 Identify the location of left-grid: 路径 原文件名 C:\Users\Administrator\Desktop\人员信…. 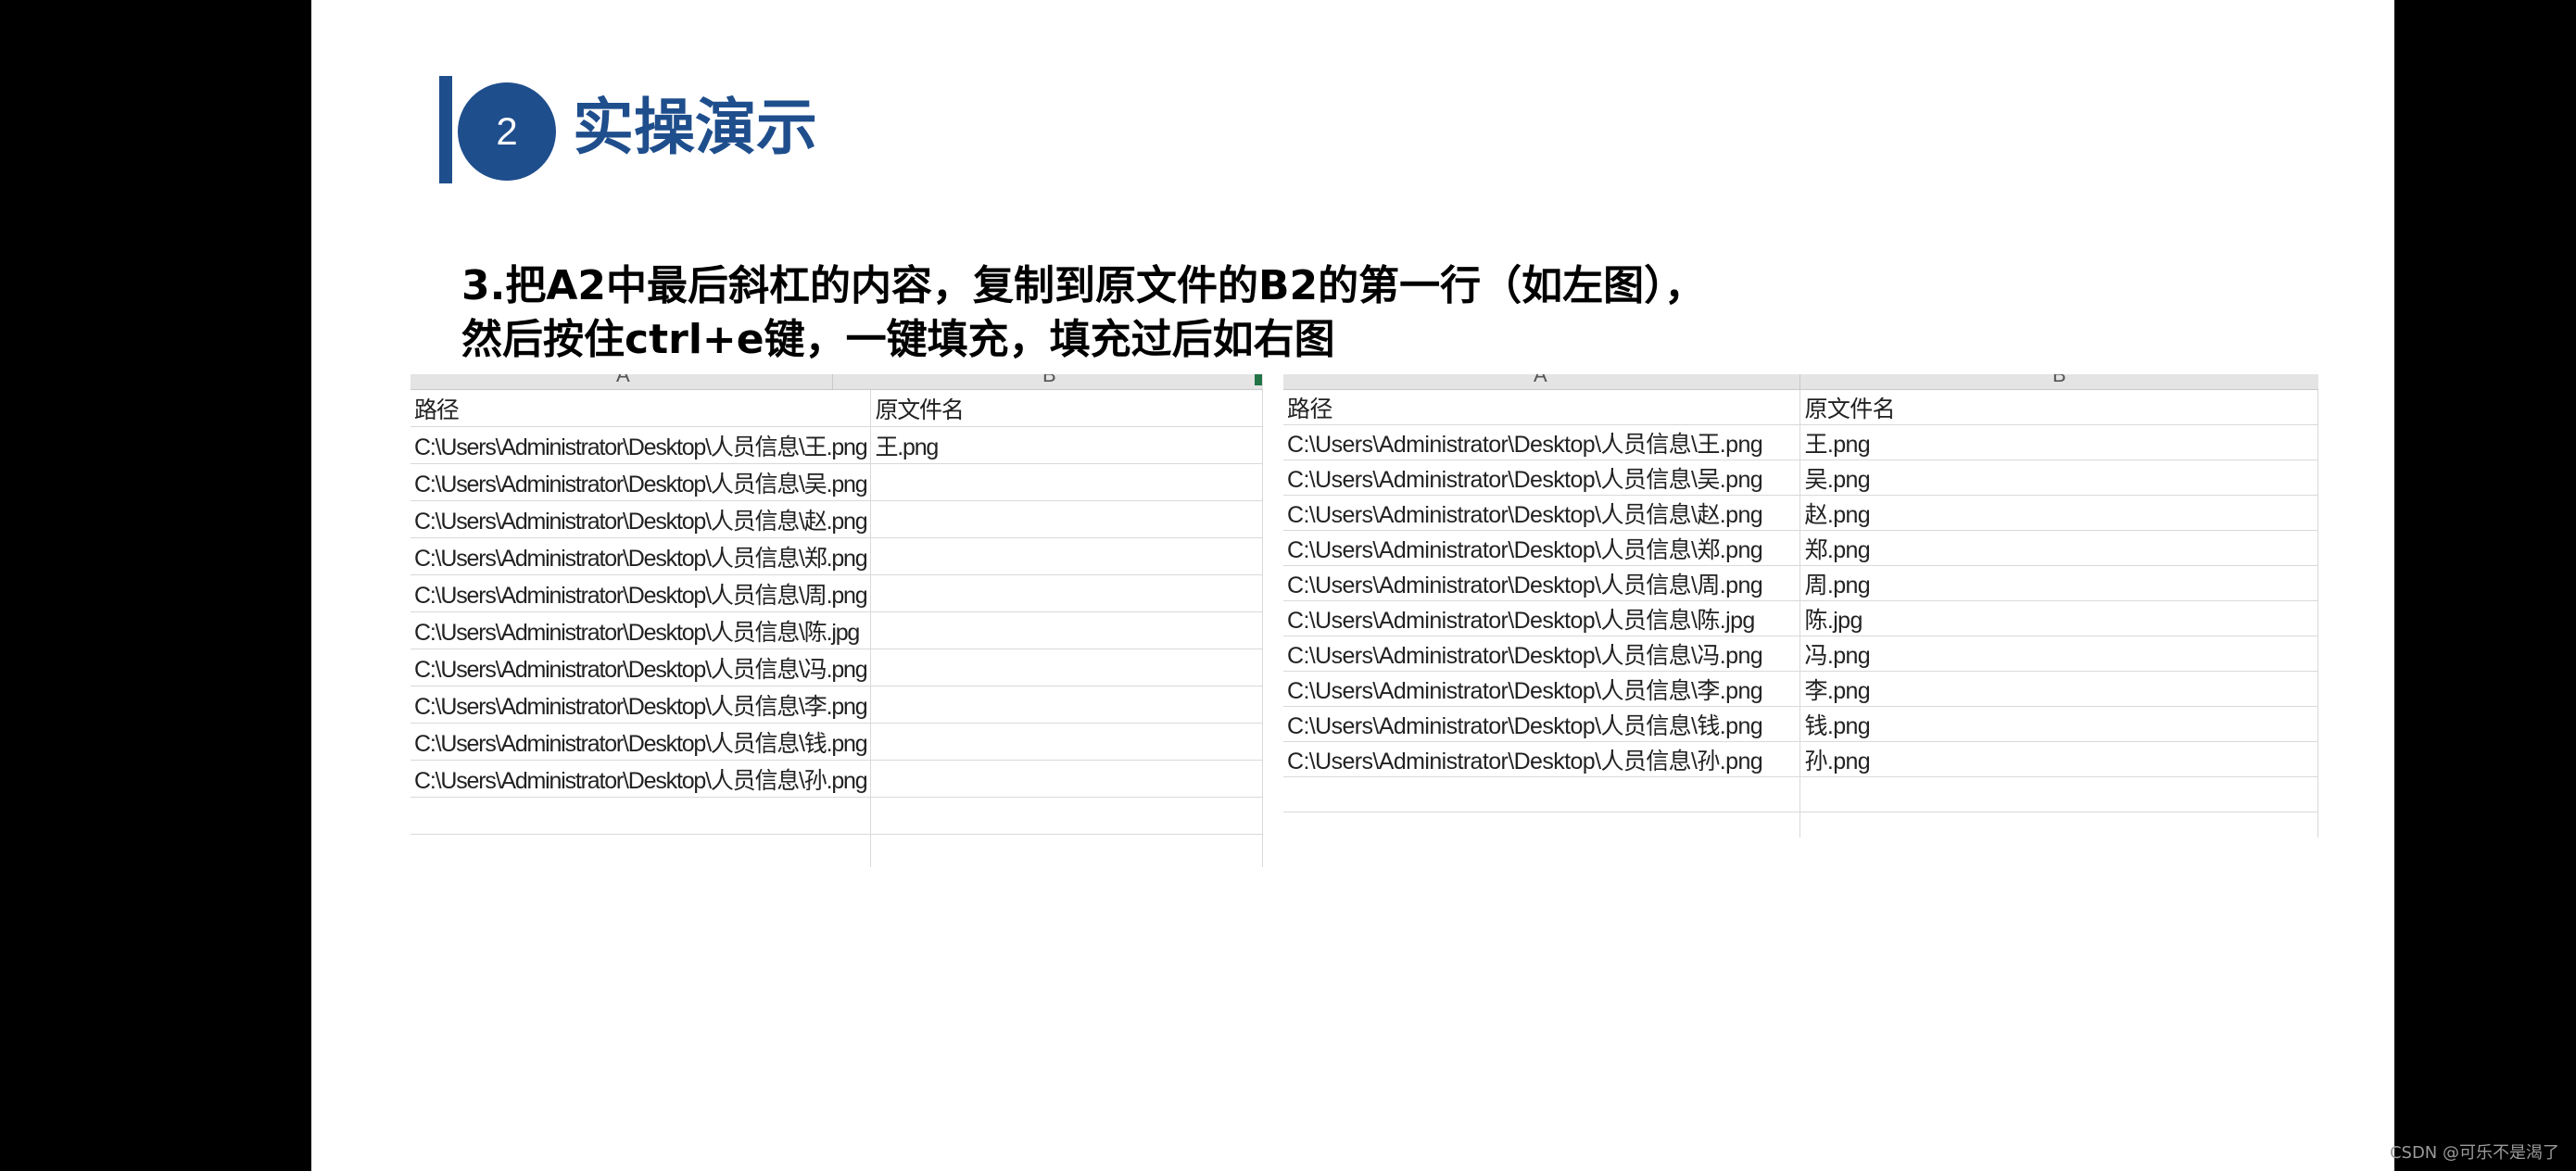
(836, 628).